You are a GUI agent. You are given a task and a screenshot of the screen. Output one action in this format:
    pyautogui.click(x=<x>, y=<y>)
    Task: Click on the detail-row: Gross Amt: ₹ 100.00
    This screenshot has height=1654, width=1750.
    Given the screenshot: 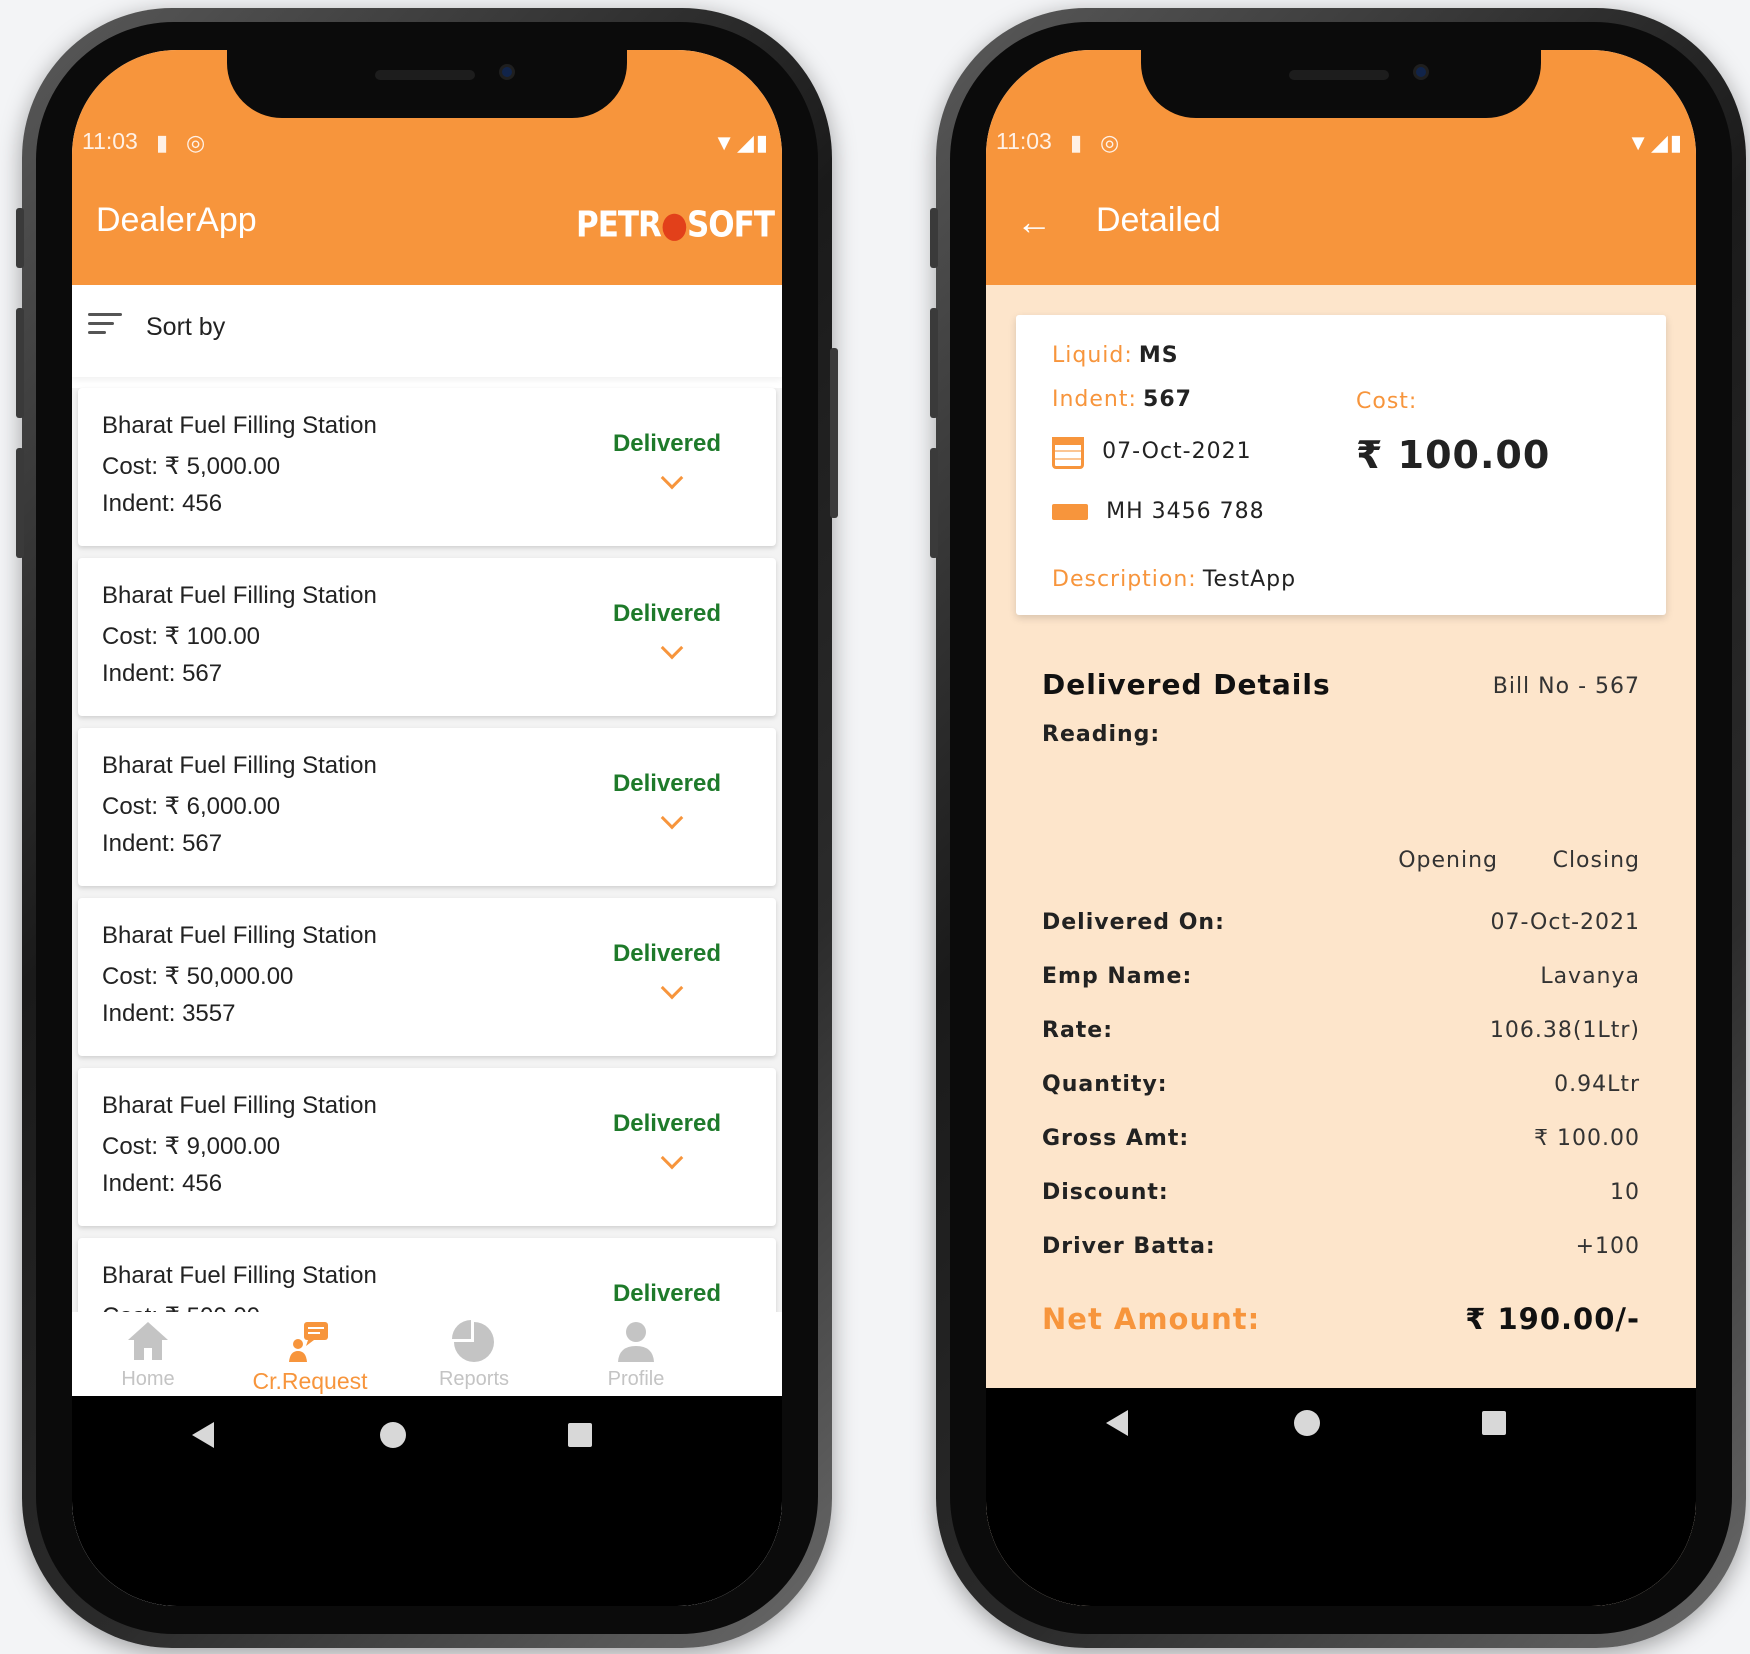 What is the action you would take?
    pyautogui.click(x=1341, y=1138)
    